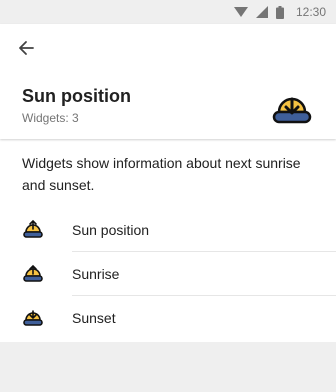  I want to click on arrow-back-icon, so click(26, 48).